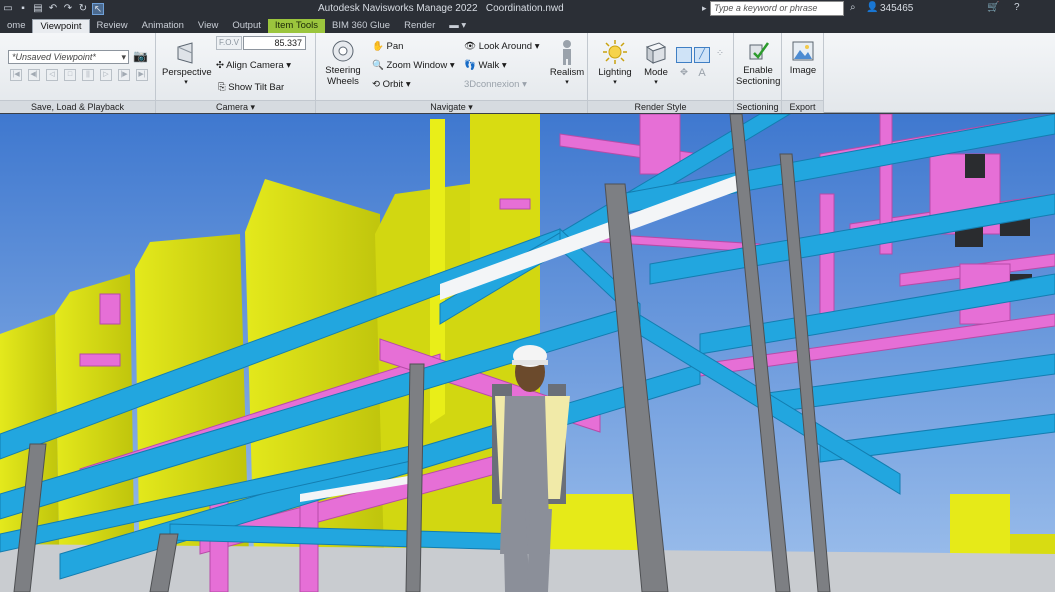  I want to click on tab-home: ome, so click(16, 26).